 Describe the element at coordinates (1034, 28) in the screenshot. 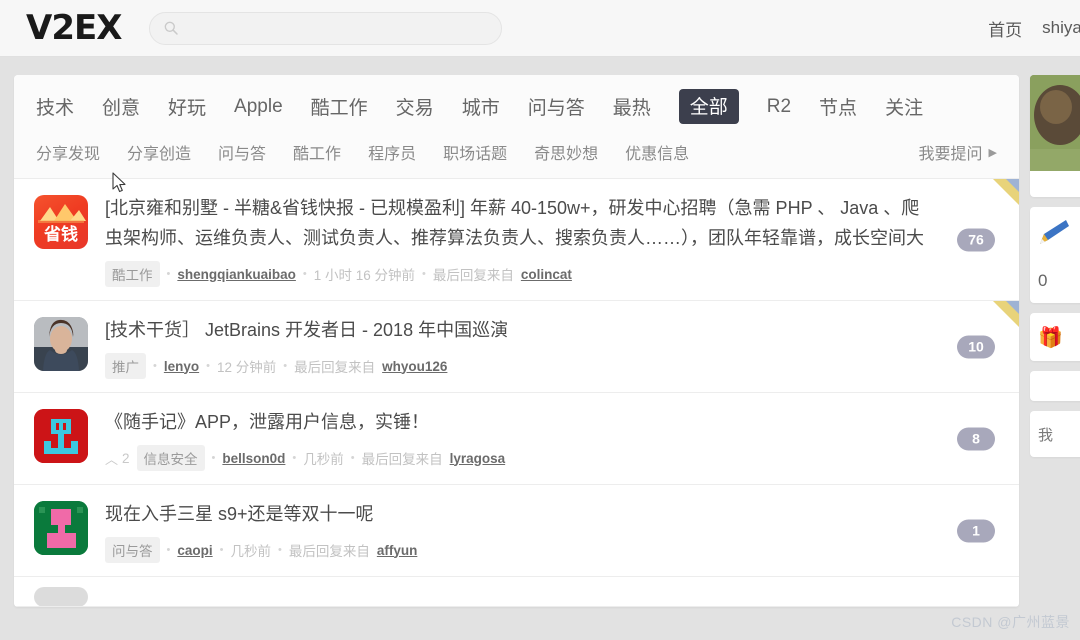

I see `header-nav-links: 首页 shiyanlou` at that location.